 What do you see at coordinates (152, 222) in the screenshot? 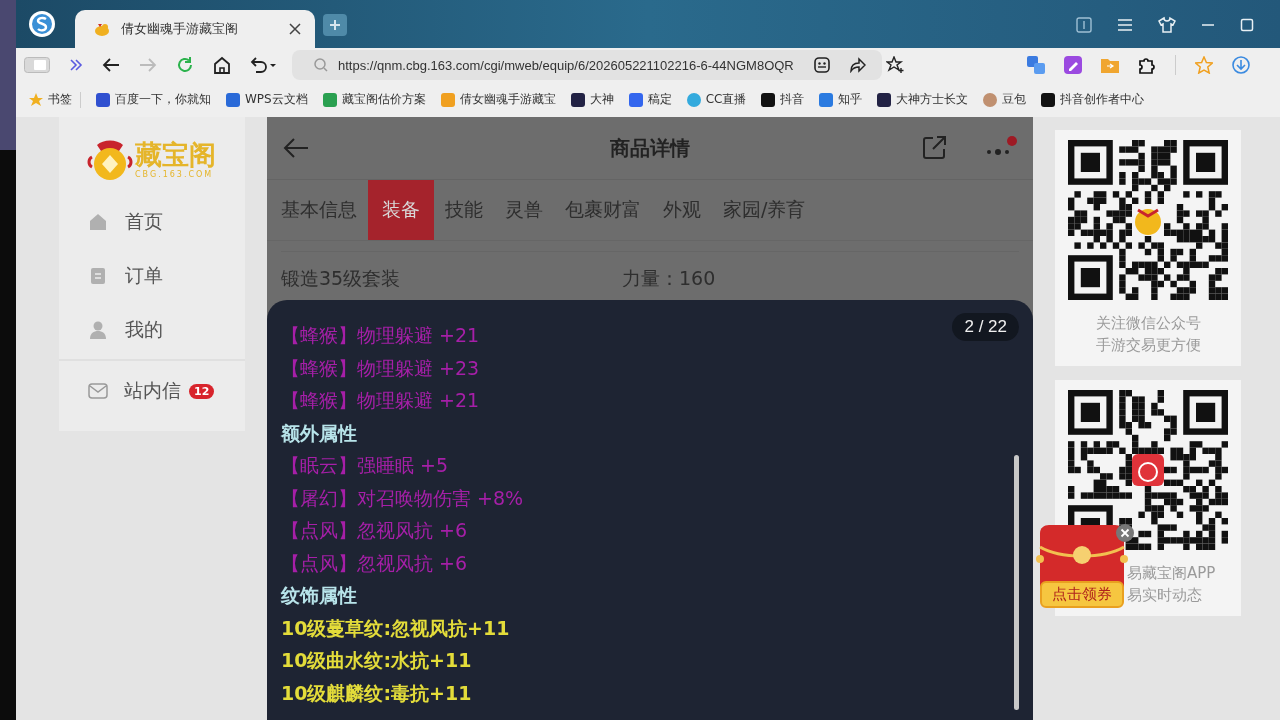
I see `nav-item: 首页` at bounding box center [152, 222].